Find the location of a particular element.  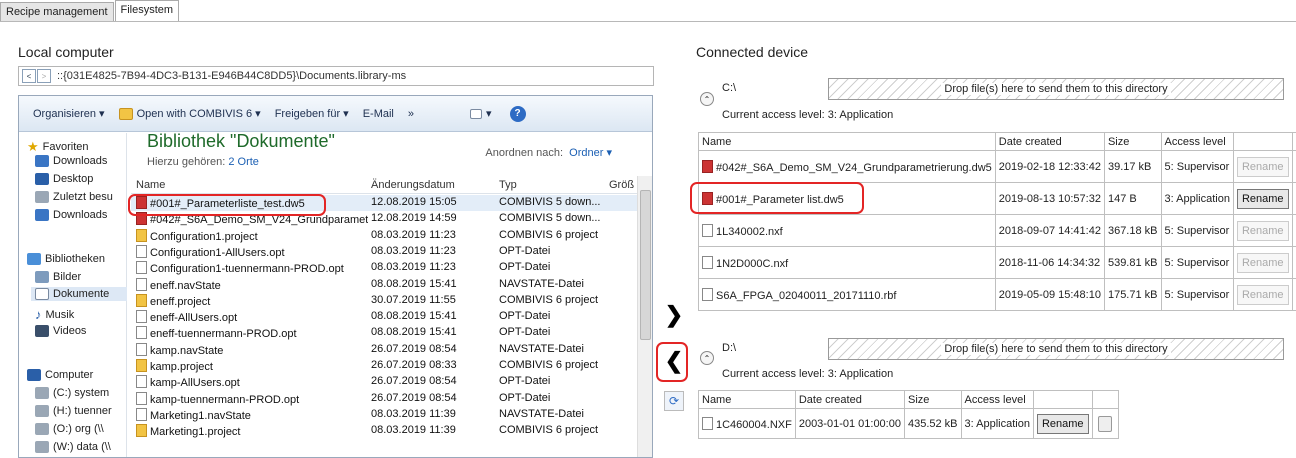

share-button: Freigeben für ▾ is located at coordinates (312, 113).